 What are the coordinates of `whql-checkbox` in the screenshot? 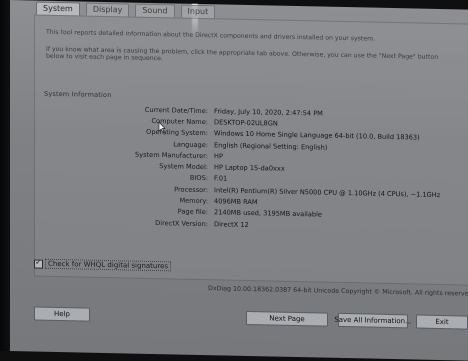 It's located at (38, 264).